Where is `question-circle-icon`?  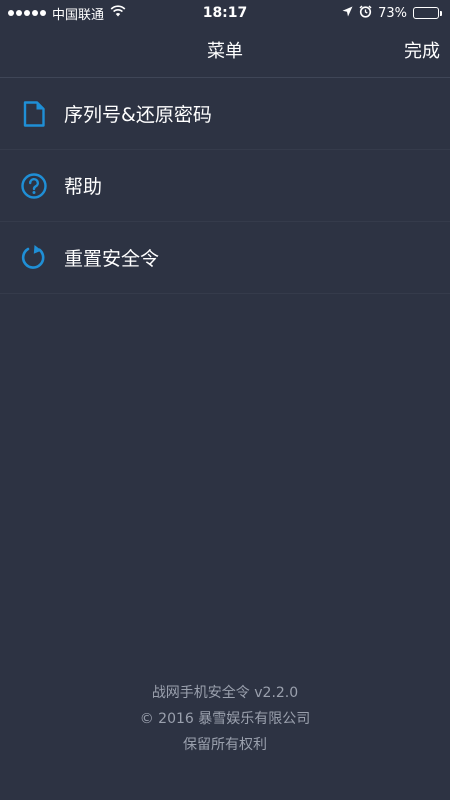 question-circle-icon is located at coordinates (34, 186).